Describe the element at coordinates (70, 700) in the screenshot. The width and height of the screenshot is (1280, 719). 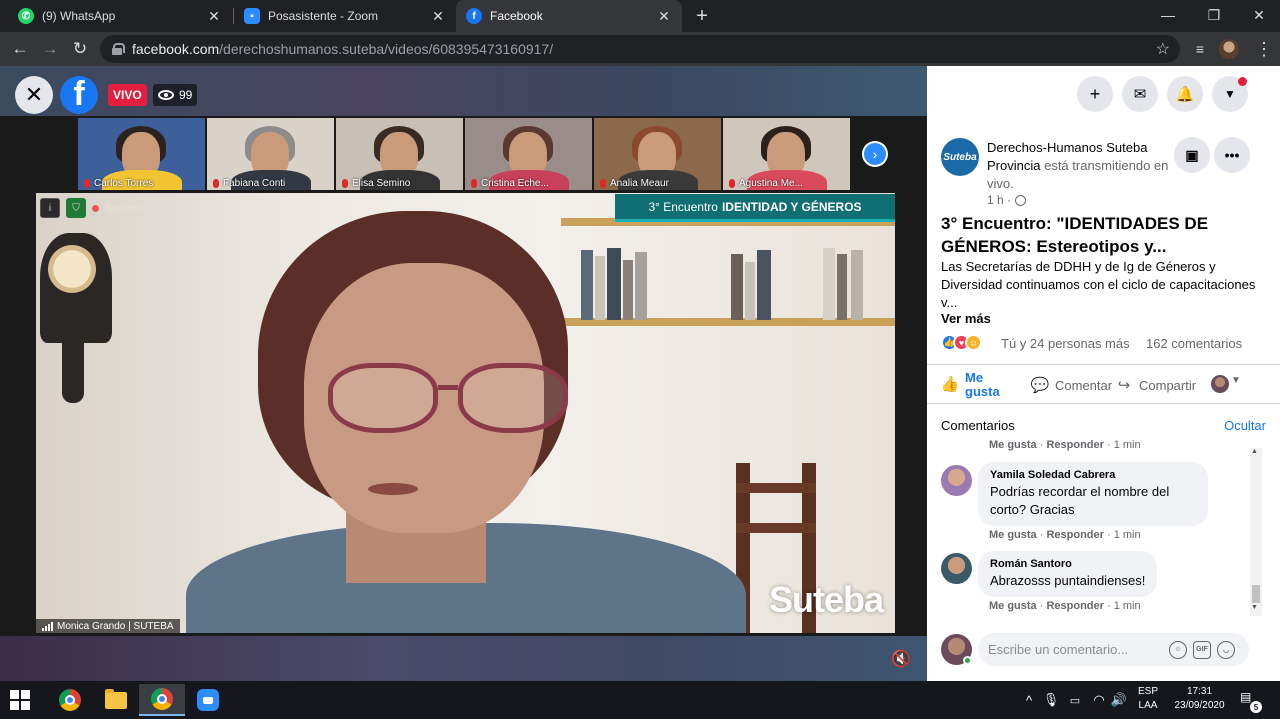
I see `taskbar-chrome` at that location.